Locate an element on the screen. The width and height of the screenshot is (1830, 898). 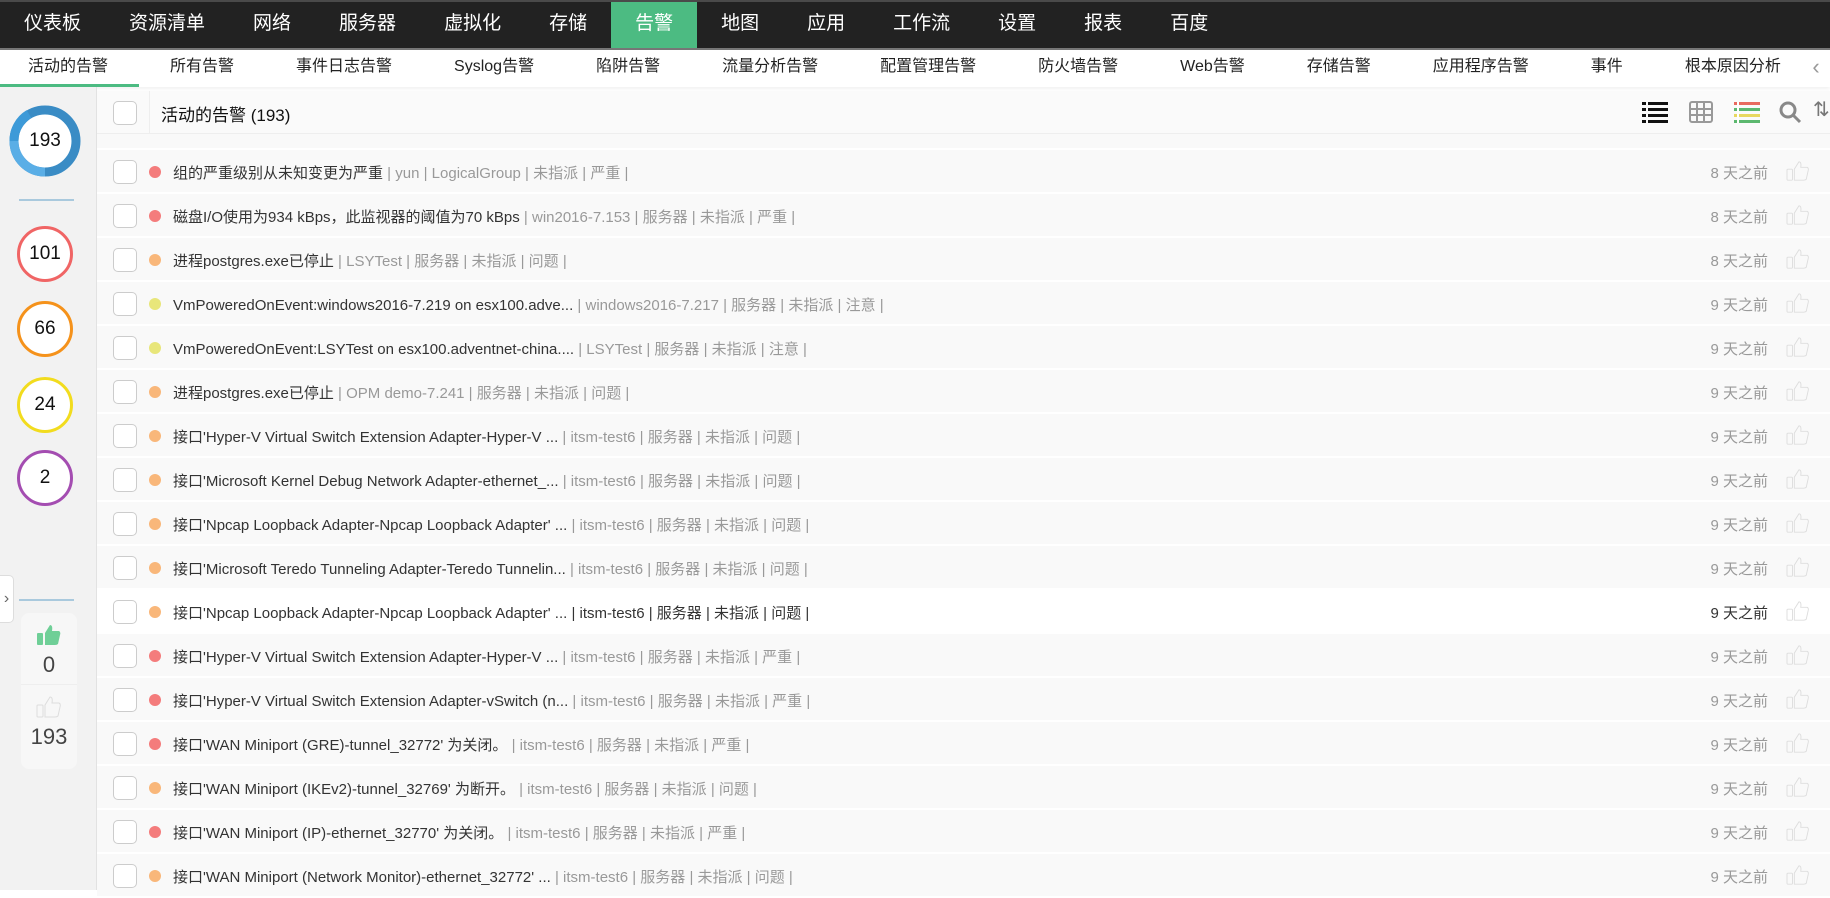
chevron-left-icon: ‹ is located at coordinates (1816, 67).